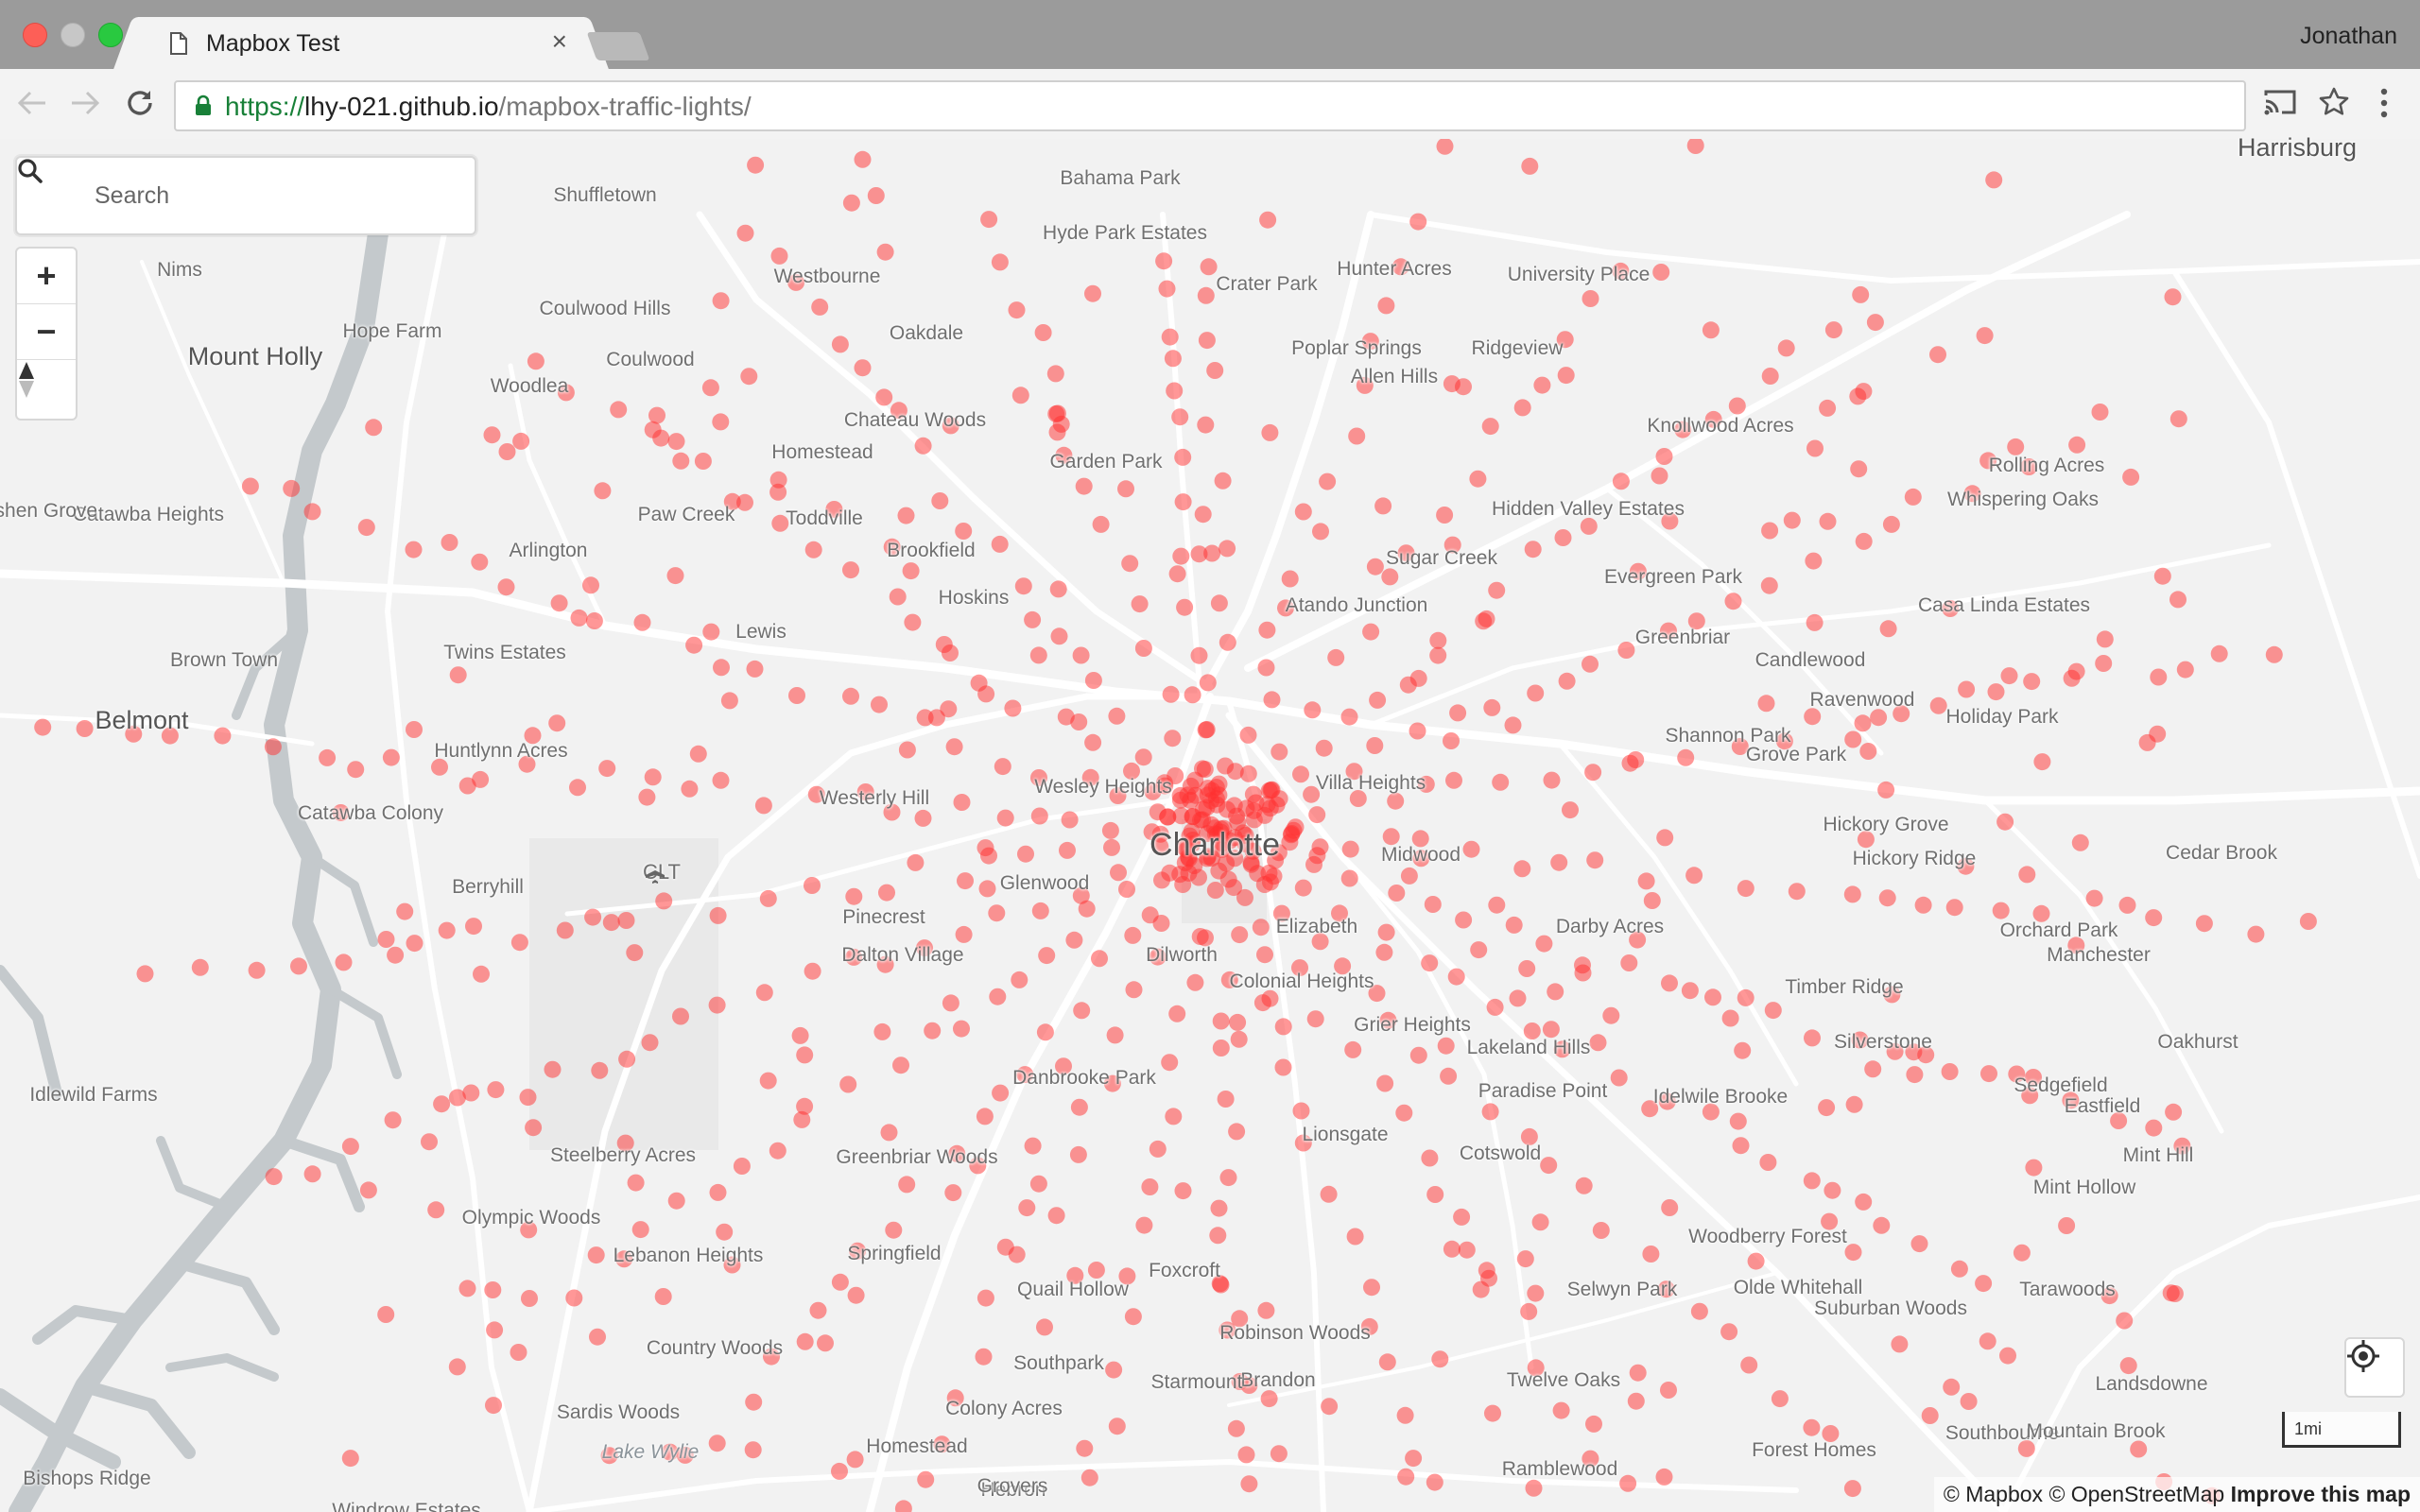 The height and width of the screenshot is (1512, 2420). I want to click on place-label: Cedar Brook, so click(2221, 853).